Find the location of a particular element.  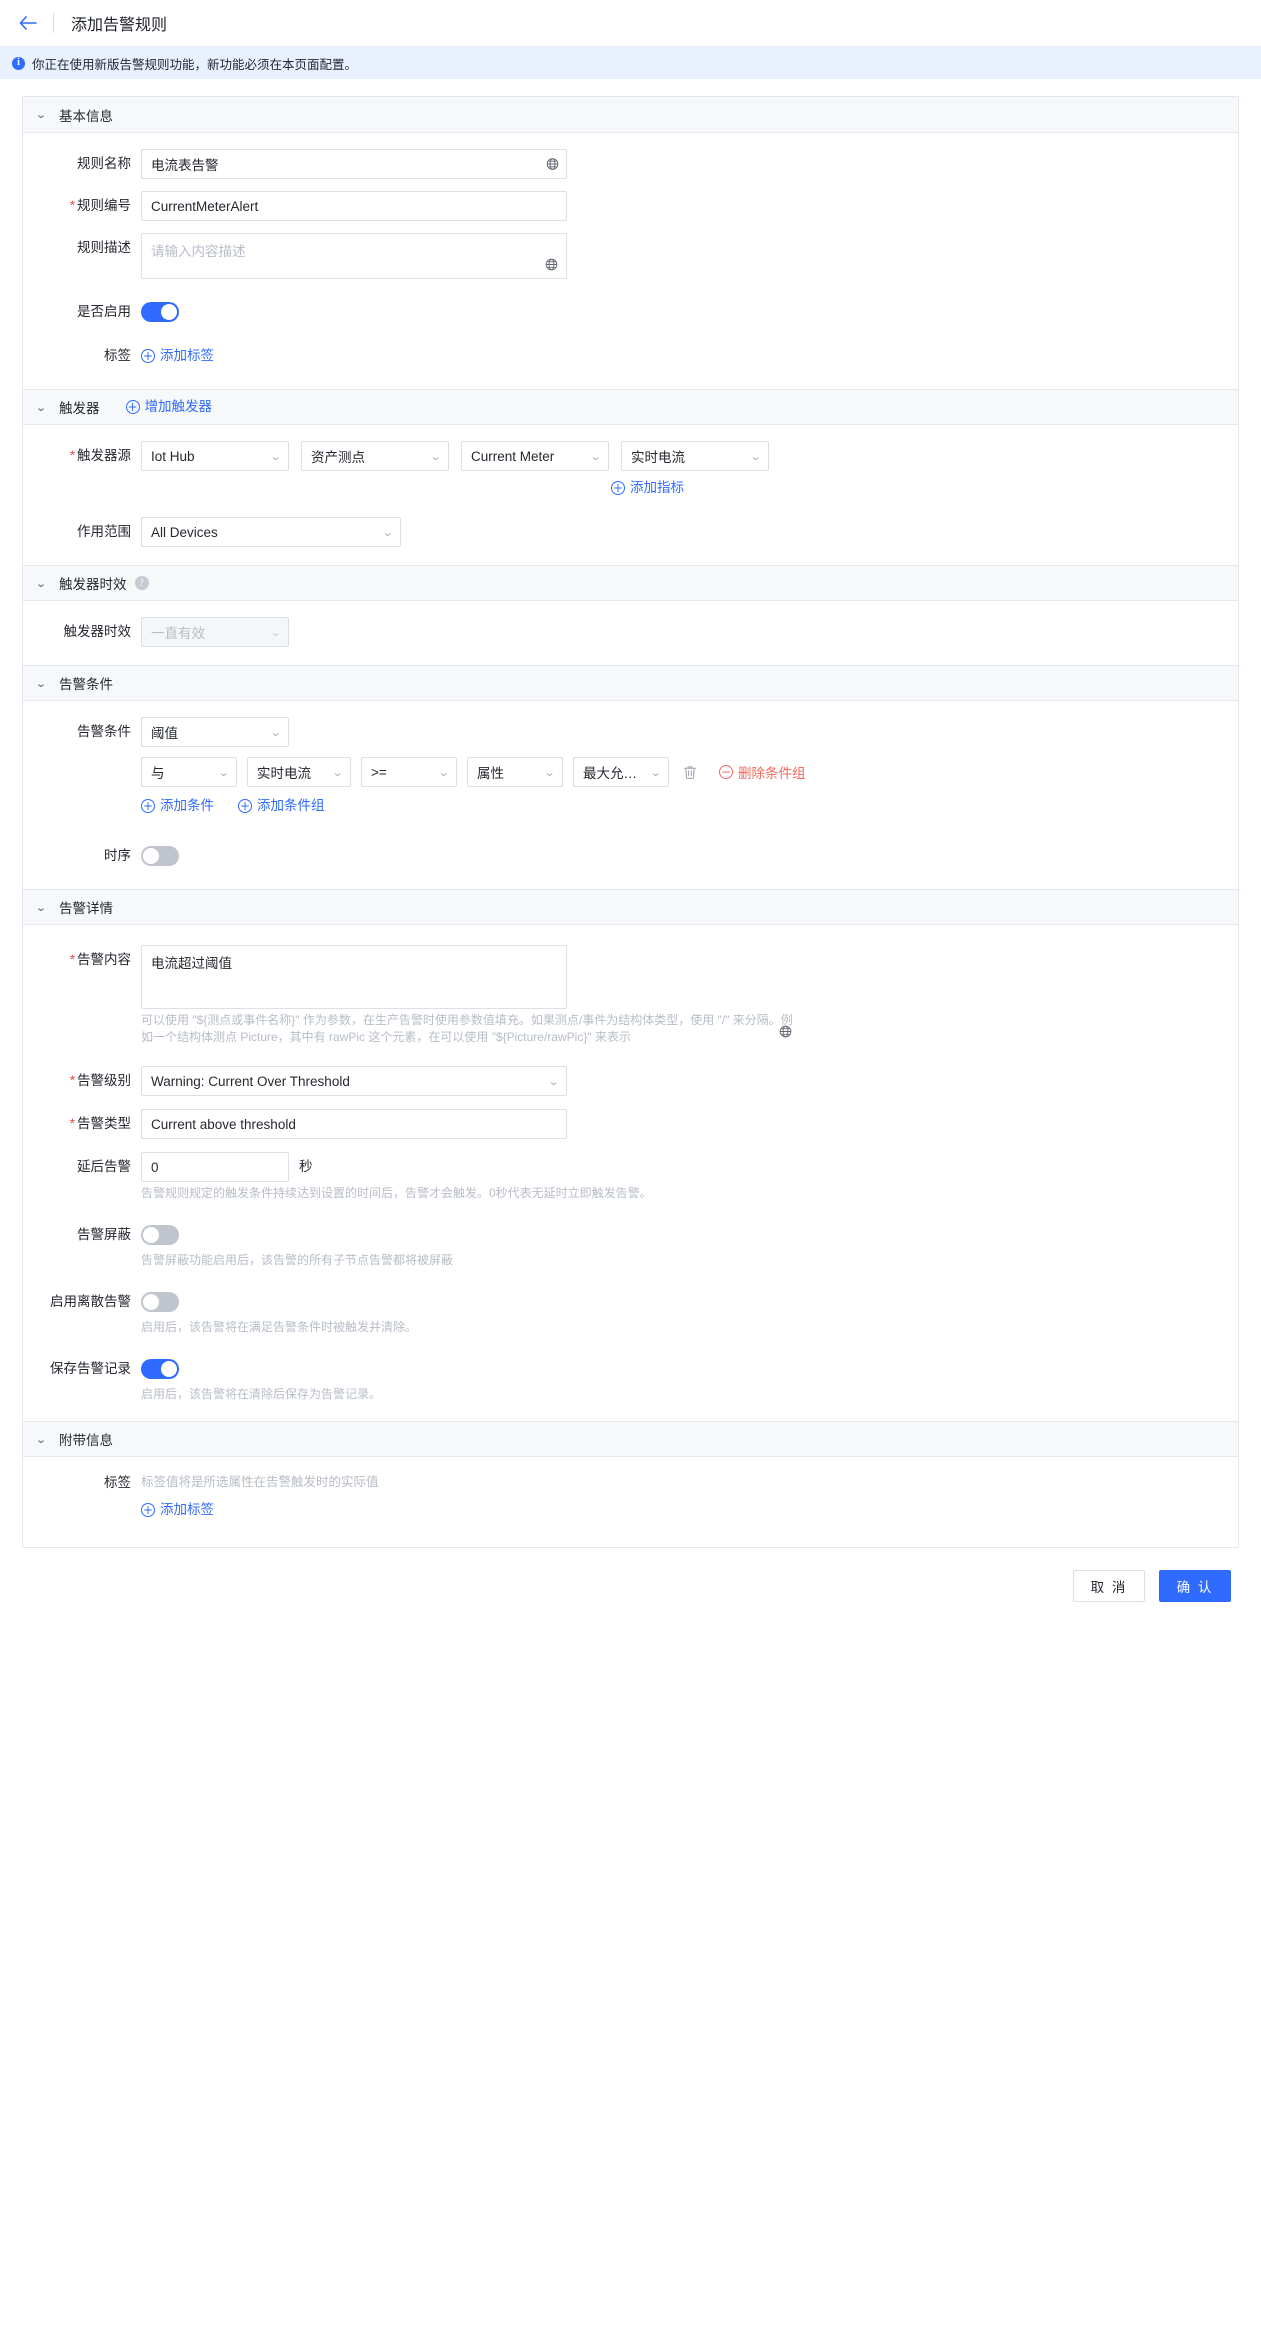

add-metric-button: + 添加指标 is located at coordinates (647, 488).